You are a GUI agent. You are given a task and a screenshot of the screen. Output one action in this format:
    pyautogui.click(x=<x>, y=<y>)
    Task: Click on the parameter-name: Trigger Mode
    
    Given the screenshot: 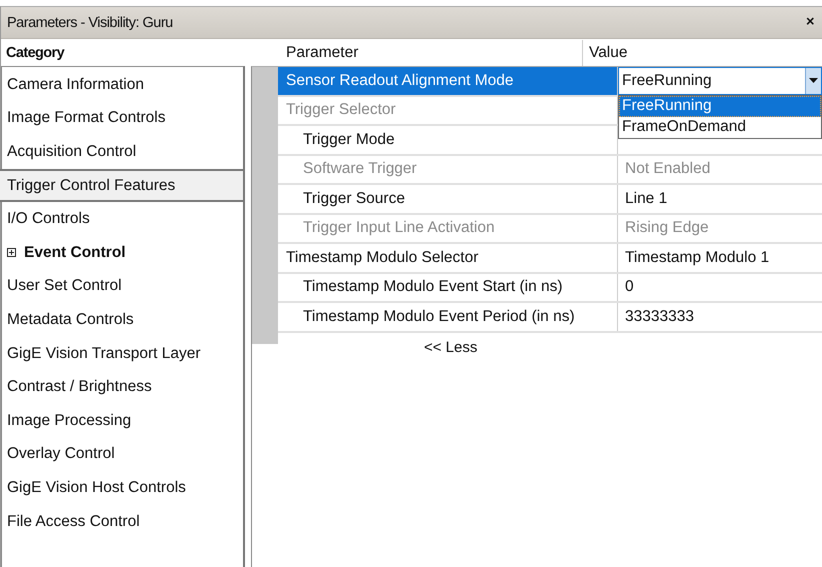 What is the action you would take?
    pyautogui.click(x=448, y=140)
    